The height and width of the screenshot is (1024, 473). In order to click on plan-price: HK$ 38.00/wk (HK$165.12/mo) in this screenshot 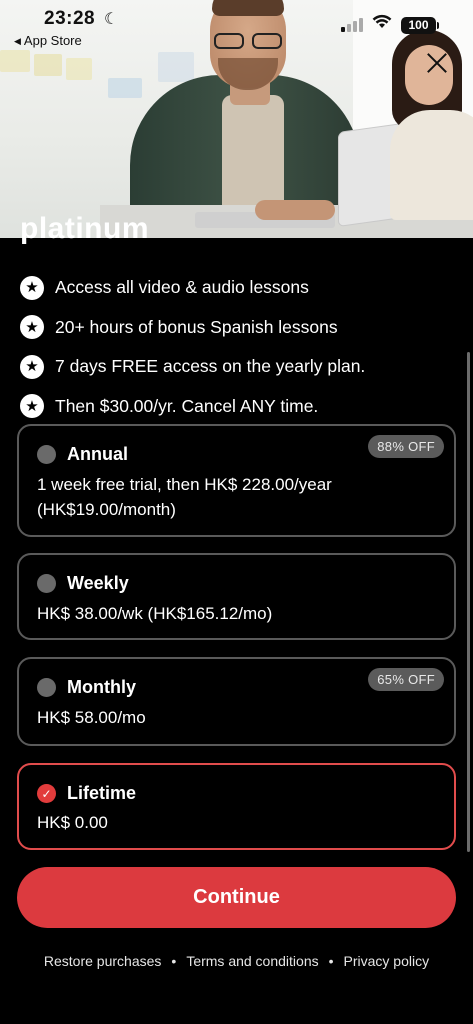, I will do `click(155, 613)`.